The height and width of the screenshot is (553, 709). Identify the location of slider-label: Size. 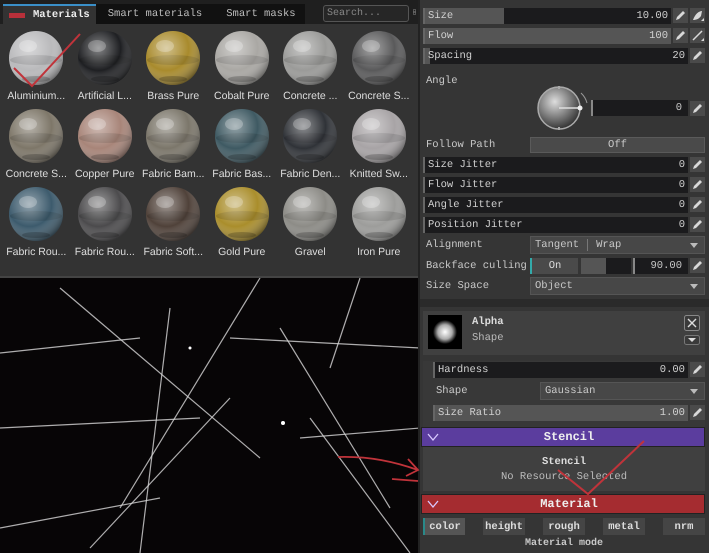
(441, 16).